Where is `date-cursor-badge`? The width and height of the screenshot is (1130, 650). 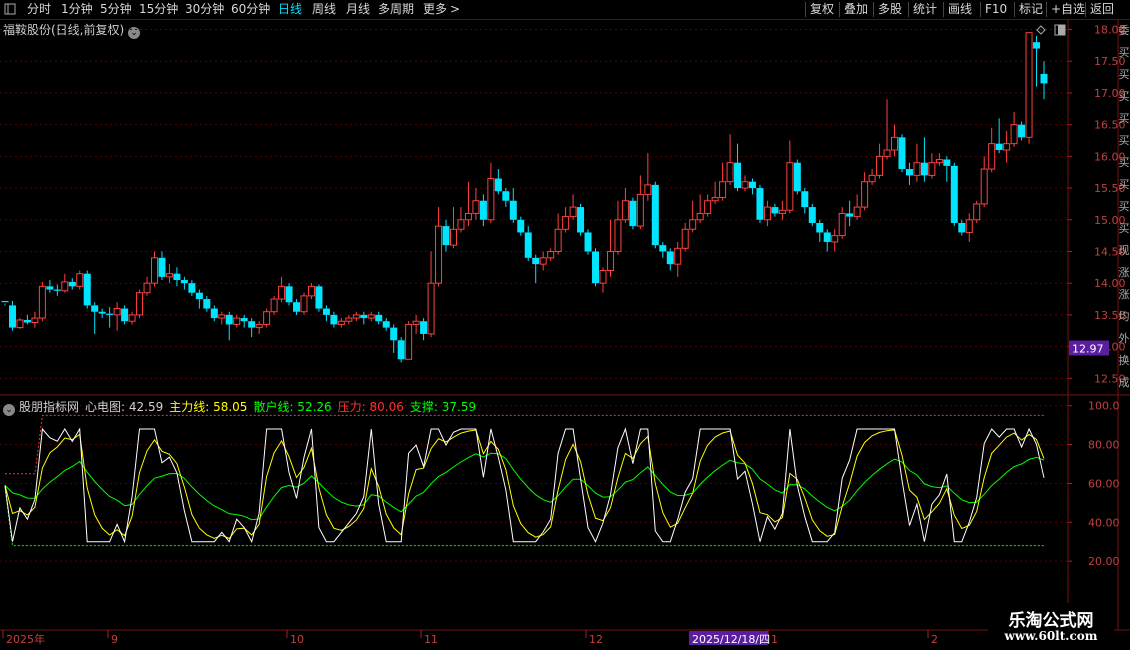
date-cursor-badge is located at coordinates (728, 638).